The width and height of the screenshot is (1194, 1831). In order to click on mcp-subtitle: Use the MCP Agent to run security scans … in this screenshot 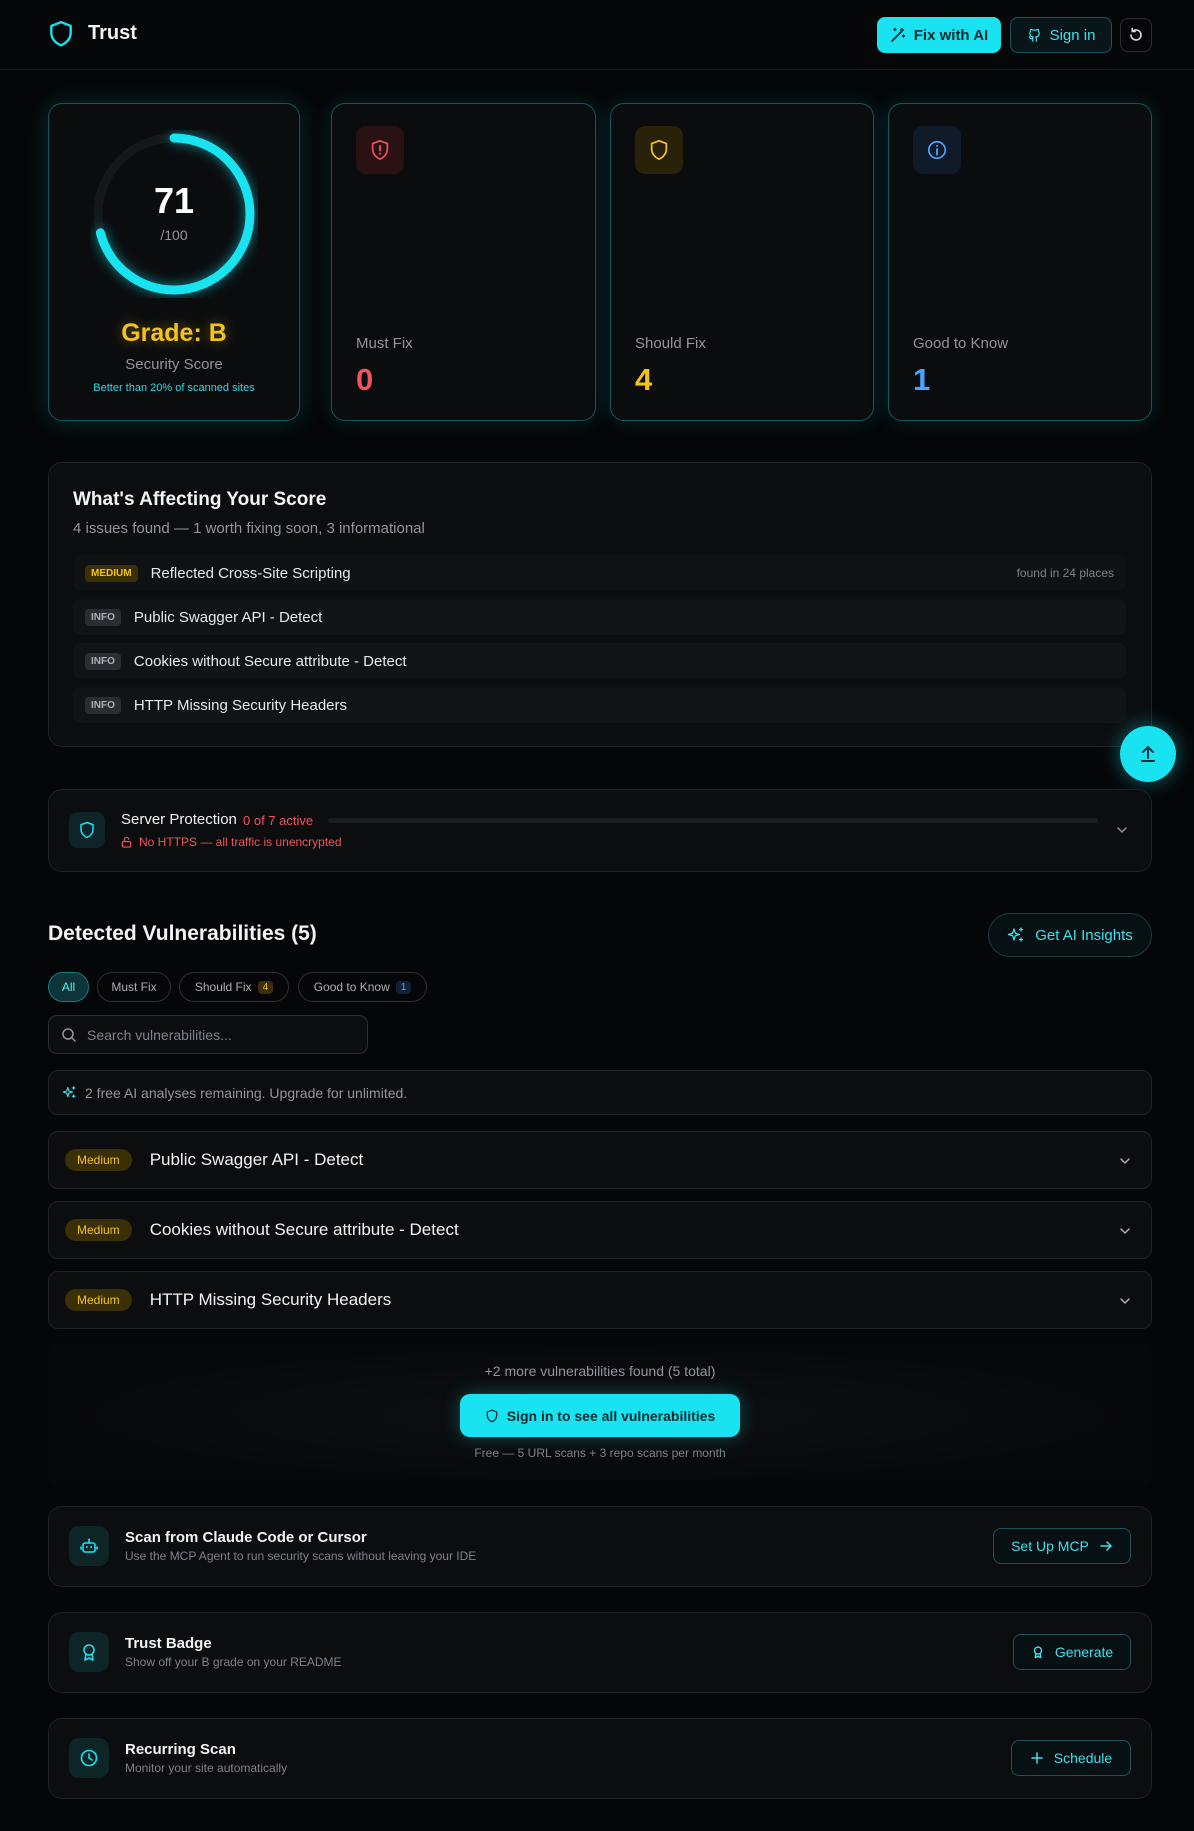, I will do `click(301, 1556)`.